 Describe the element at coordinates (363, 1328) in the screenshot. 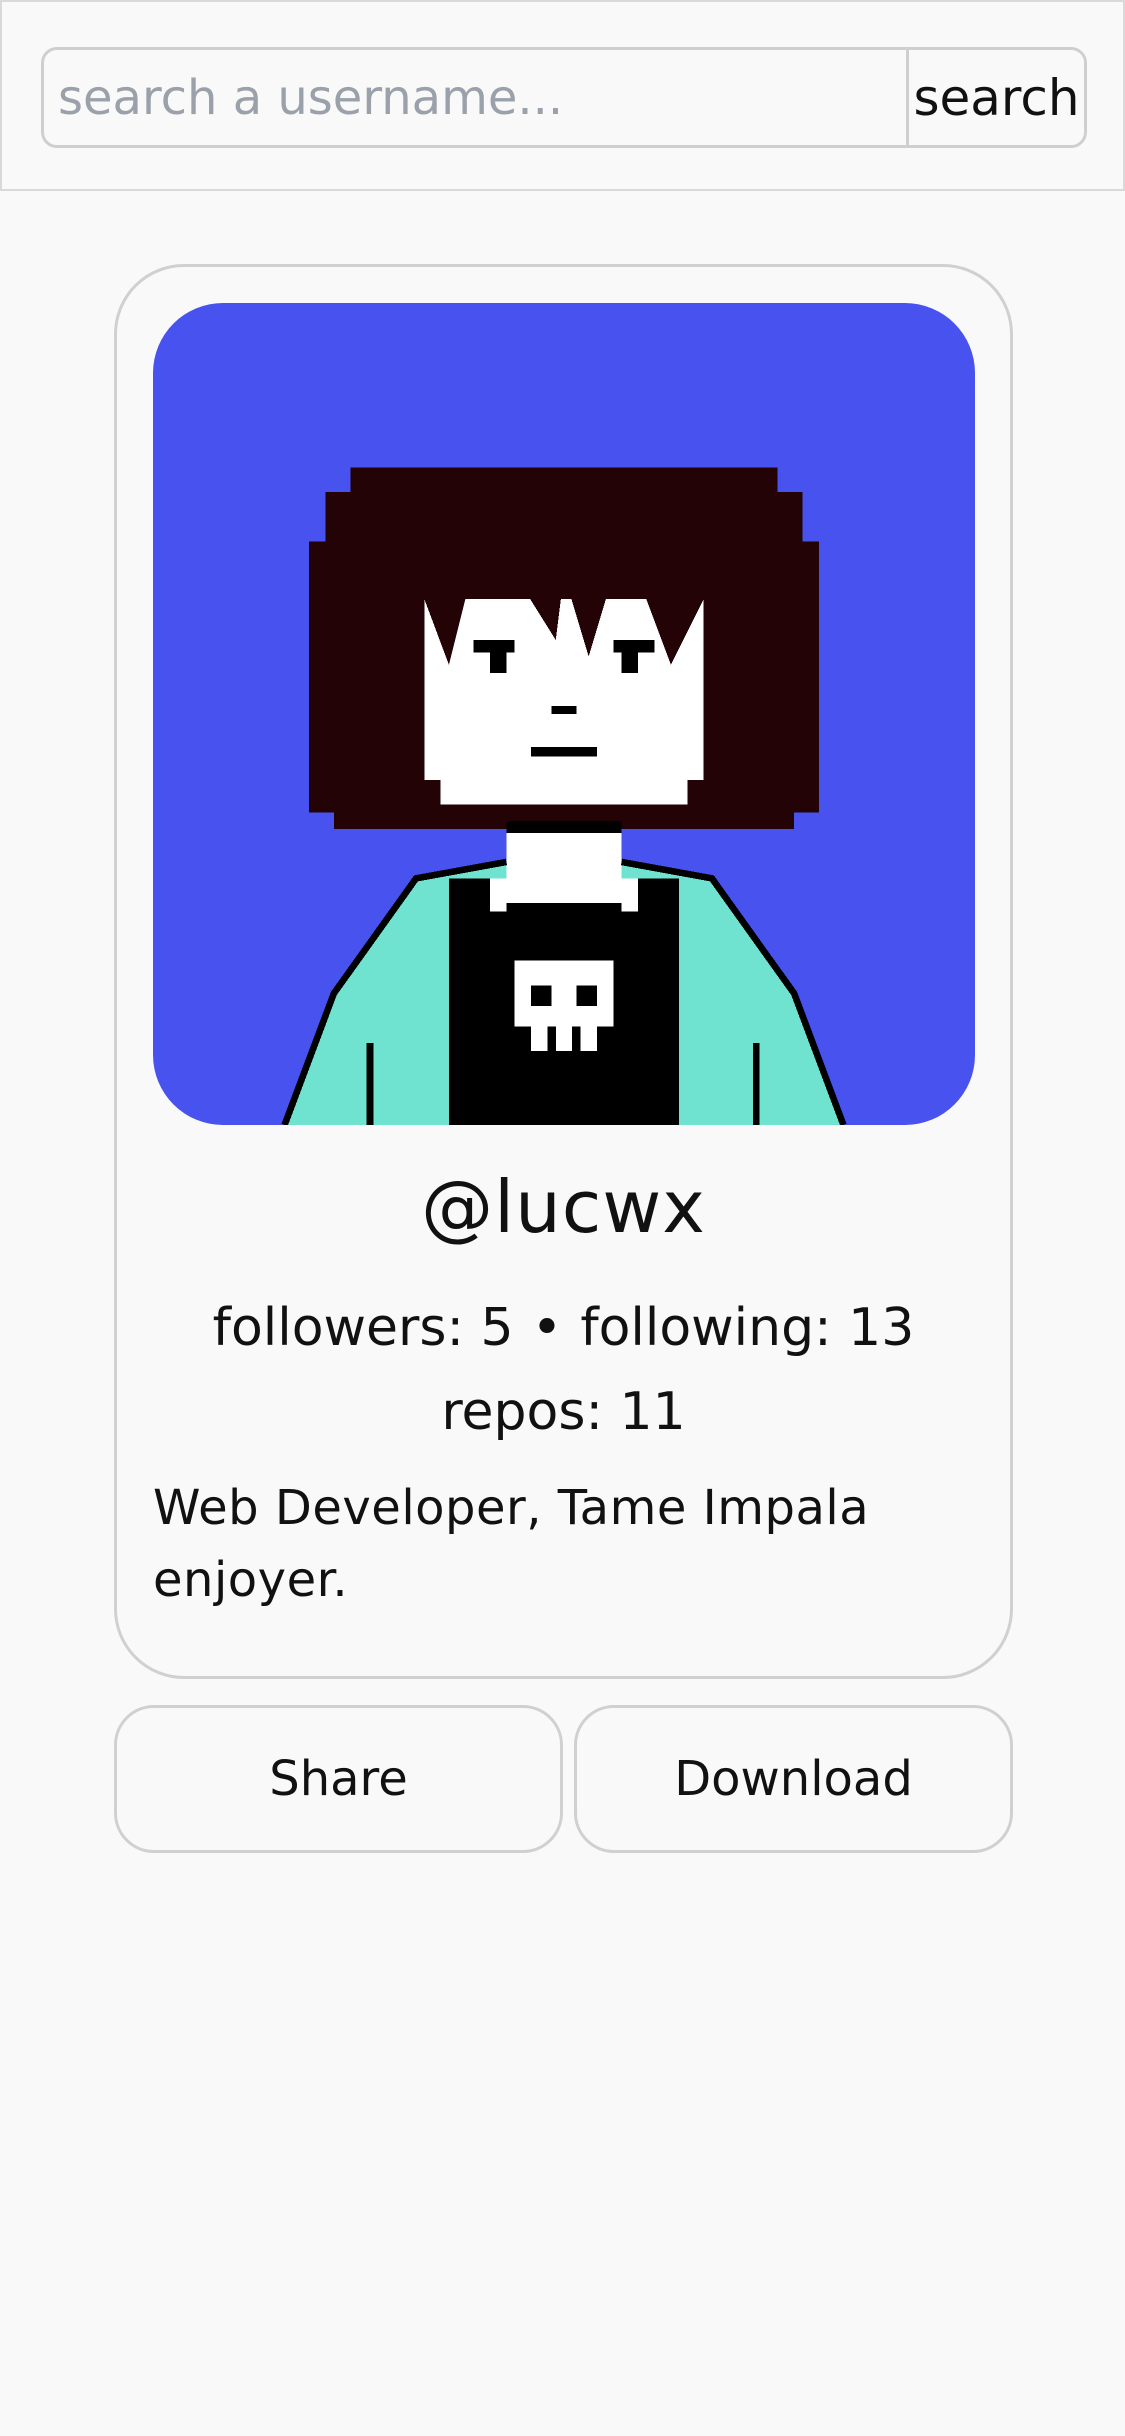

I see `followers-count: followers: 5` at that location.